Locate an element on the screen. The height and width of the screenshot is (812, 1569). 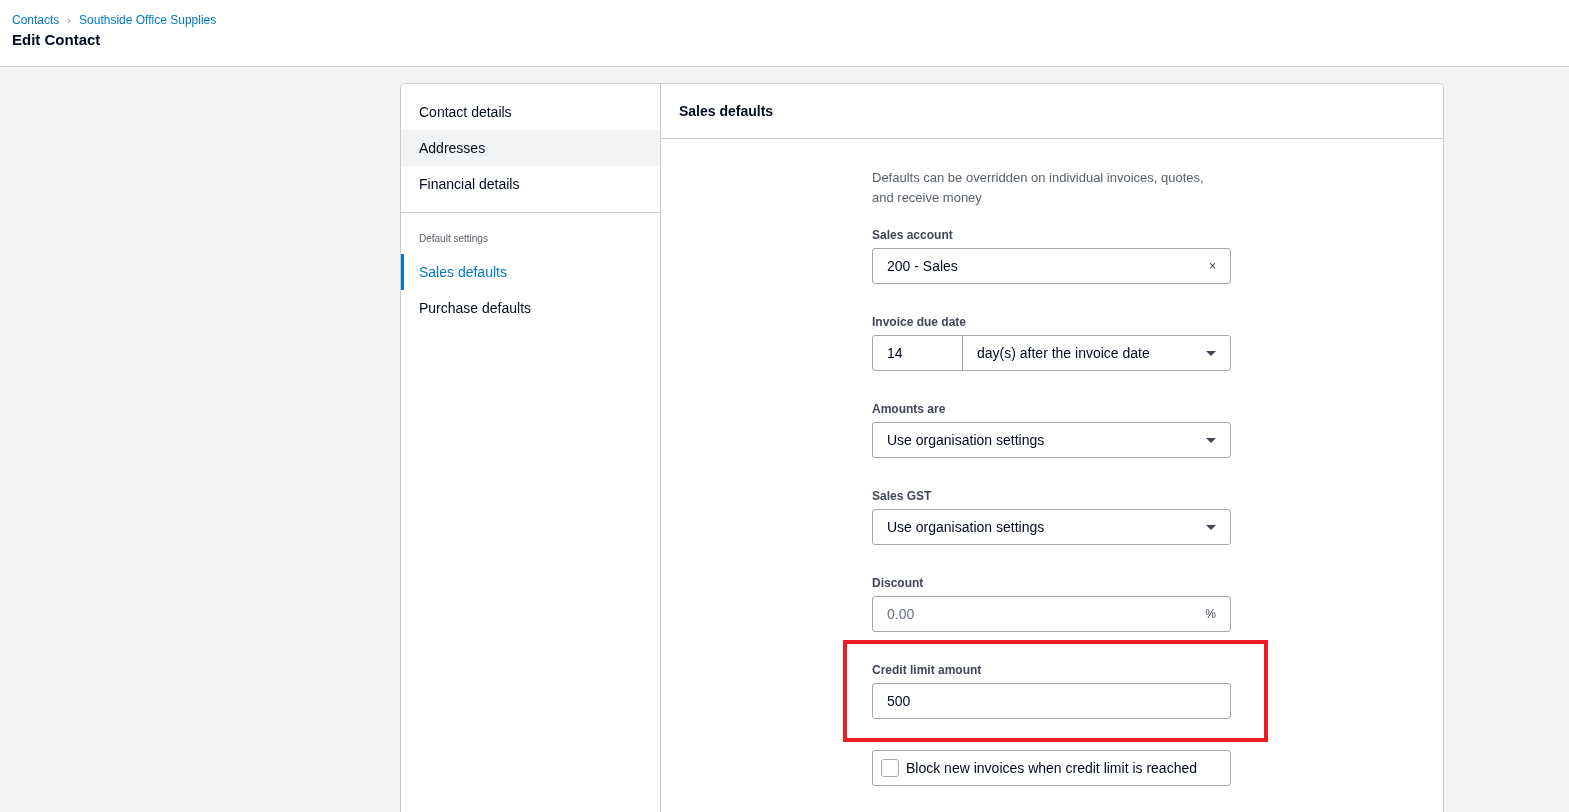
percent-sign: % is located at coordinates (1211, 614).